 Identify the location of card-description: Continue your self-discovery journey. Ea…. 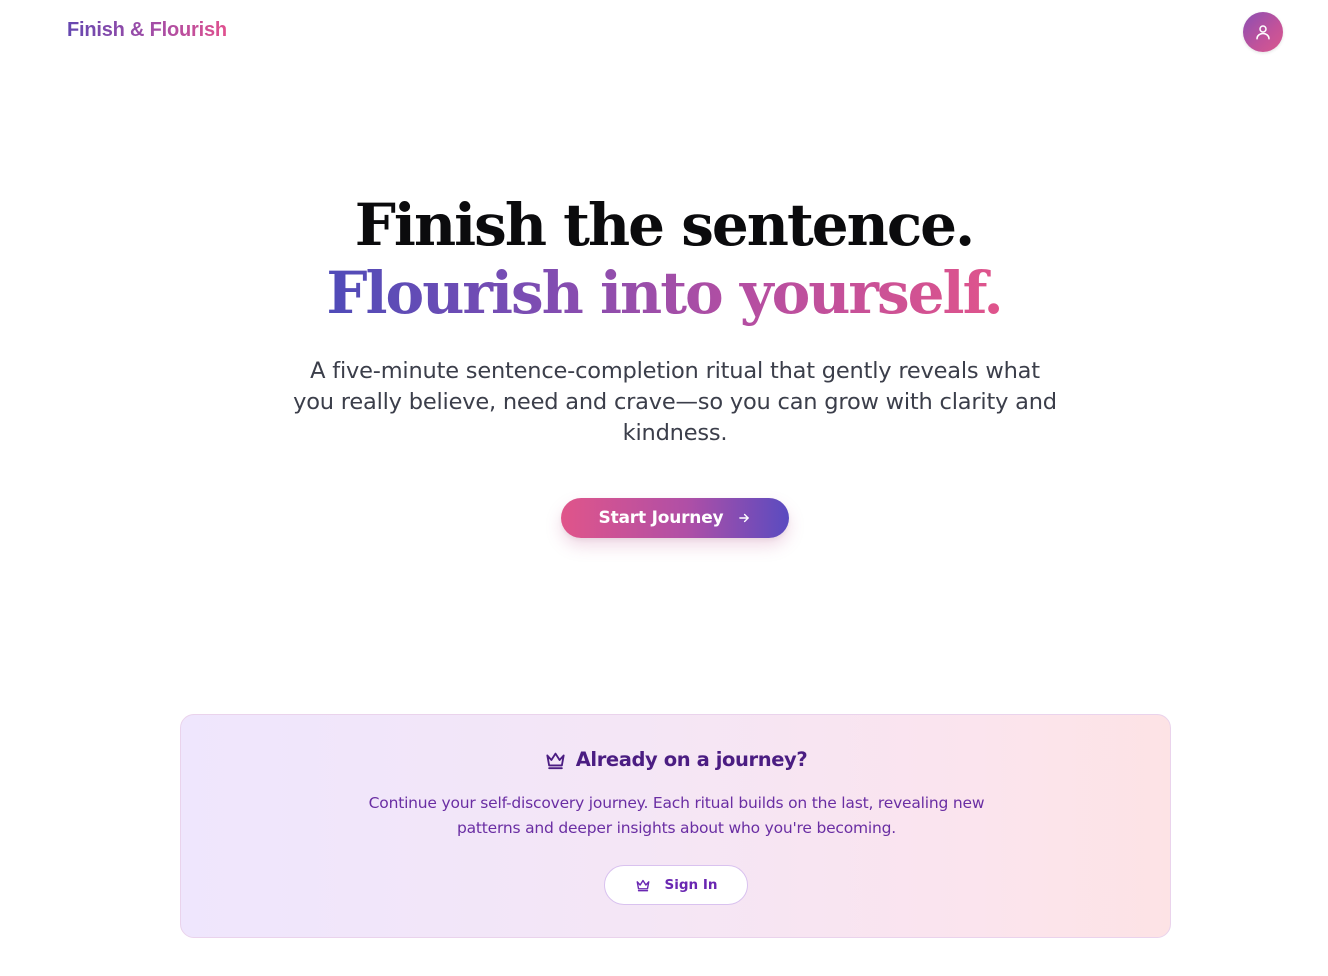
(676, 815).